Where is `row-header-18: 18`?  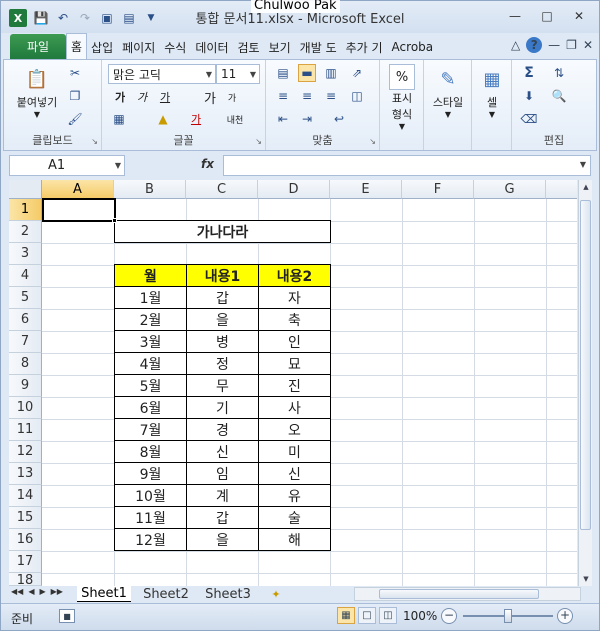
row-header-18: 18 is located at coordinates (25, 579).